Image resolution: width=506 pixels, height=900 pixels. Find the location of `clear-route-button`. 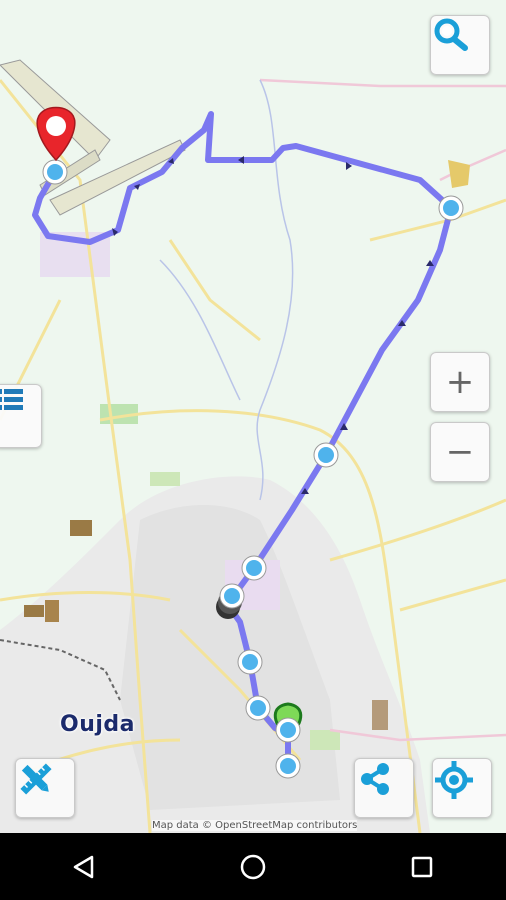

clear-route-button is located at coordinates (45, 788).